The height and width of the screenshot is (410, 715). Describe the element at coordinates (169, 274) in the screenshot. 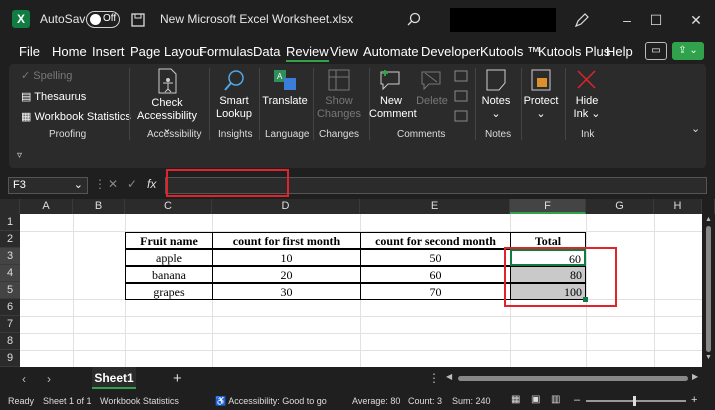

I see `table-cell: banana` at that location.